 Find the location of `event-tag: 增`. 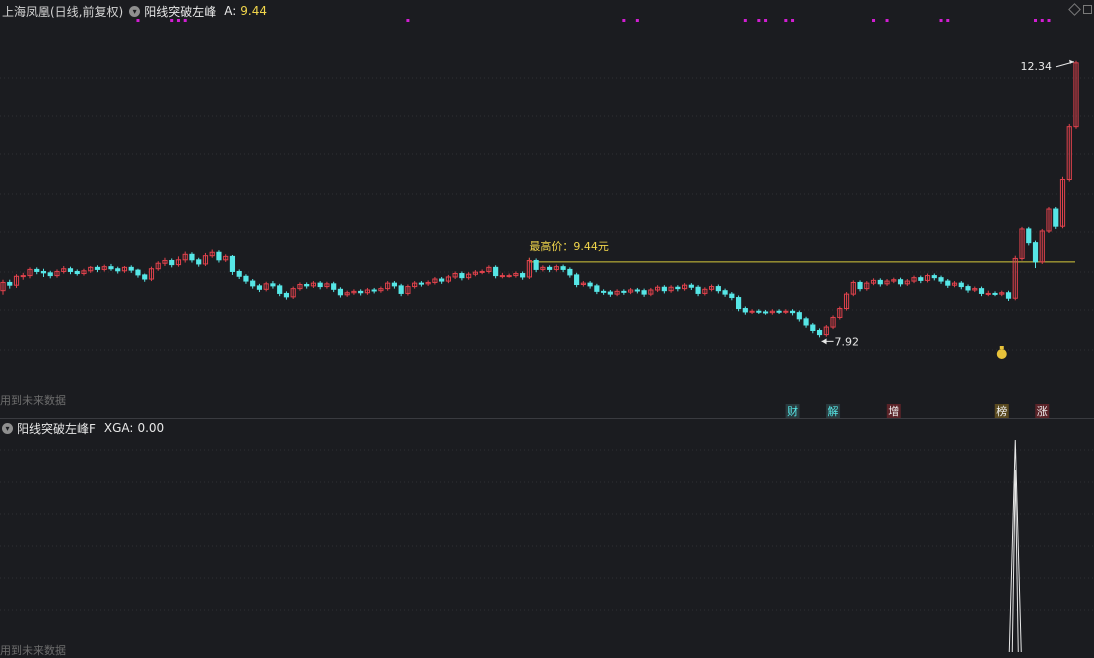

event-tag: 增 is located at coordinates (893, 411).